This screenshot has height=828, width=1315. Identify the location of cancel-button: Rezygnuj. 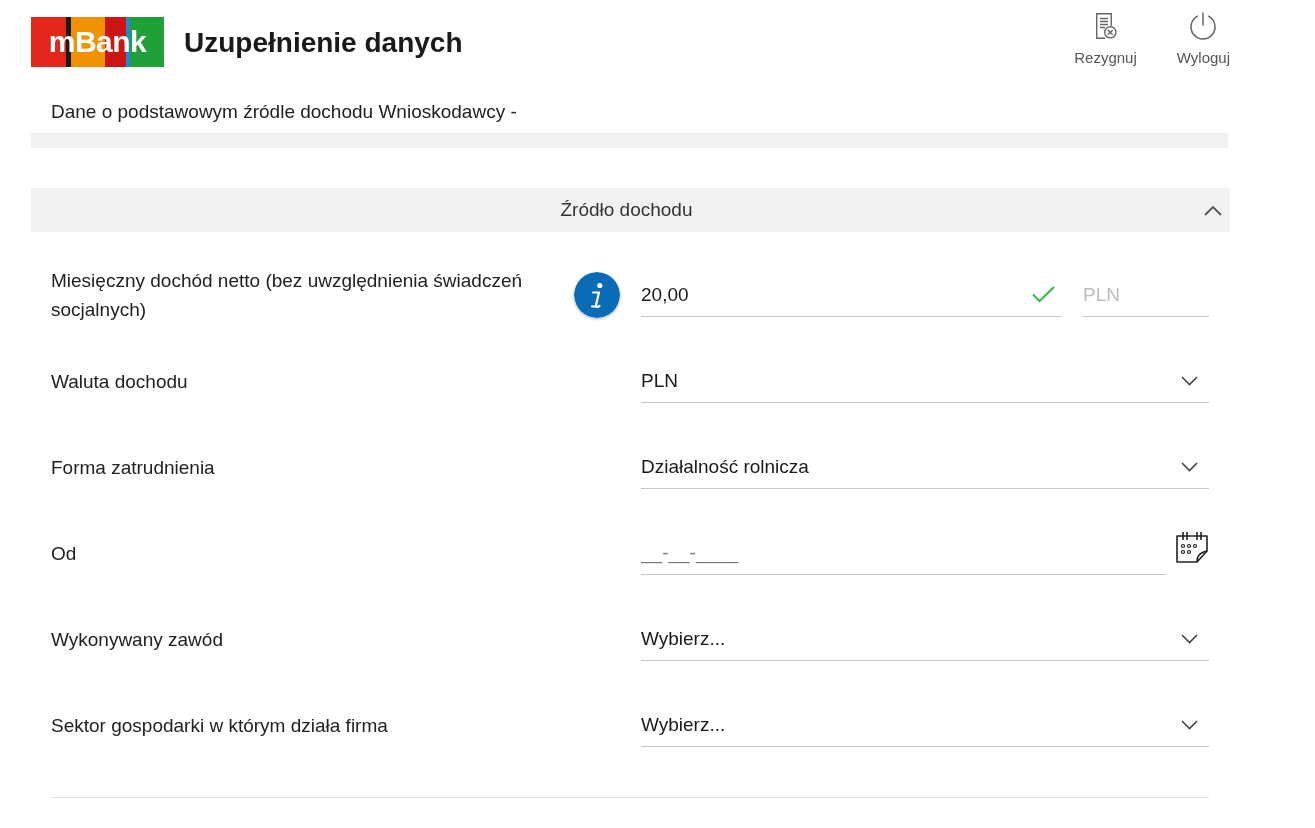
(1105, 39).